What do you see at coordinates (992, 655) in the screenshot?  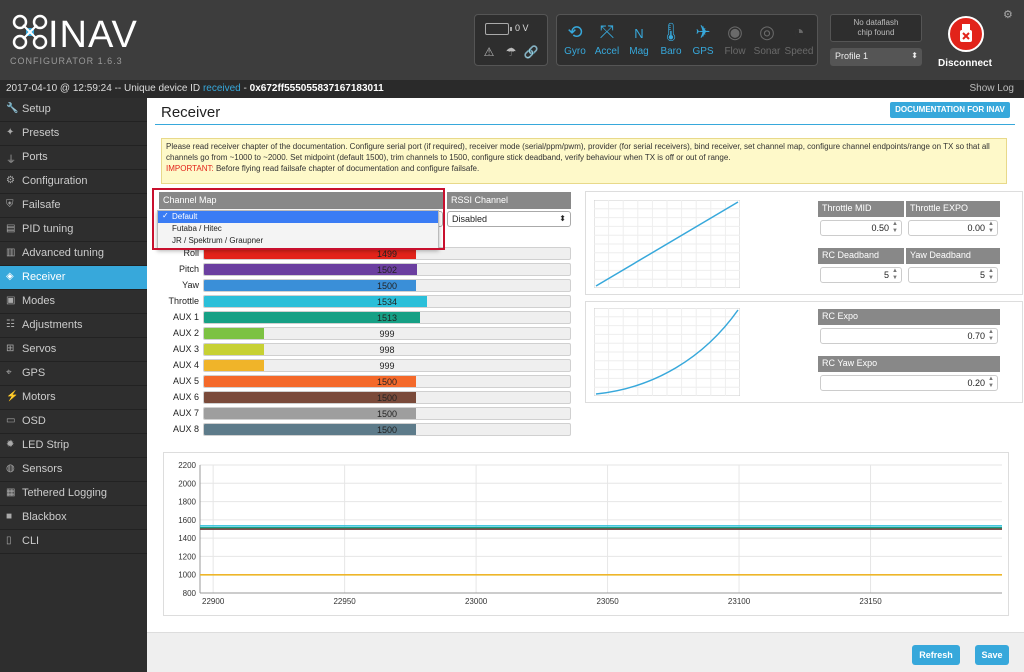 I see `save-button: Save` at bounding box center [992, 655].